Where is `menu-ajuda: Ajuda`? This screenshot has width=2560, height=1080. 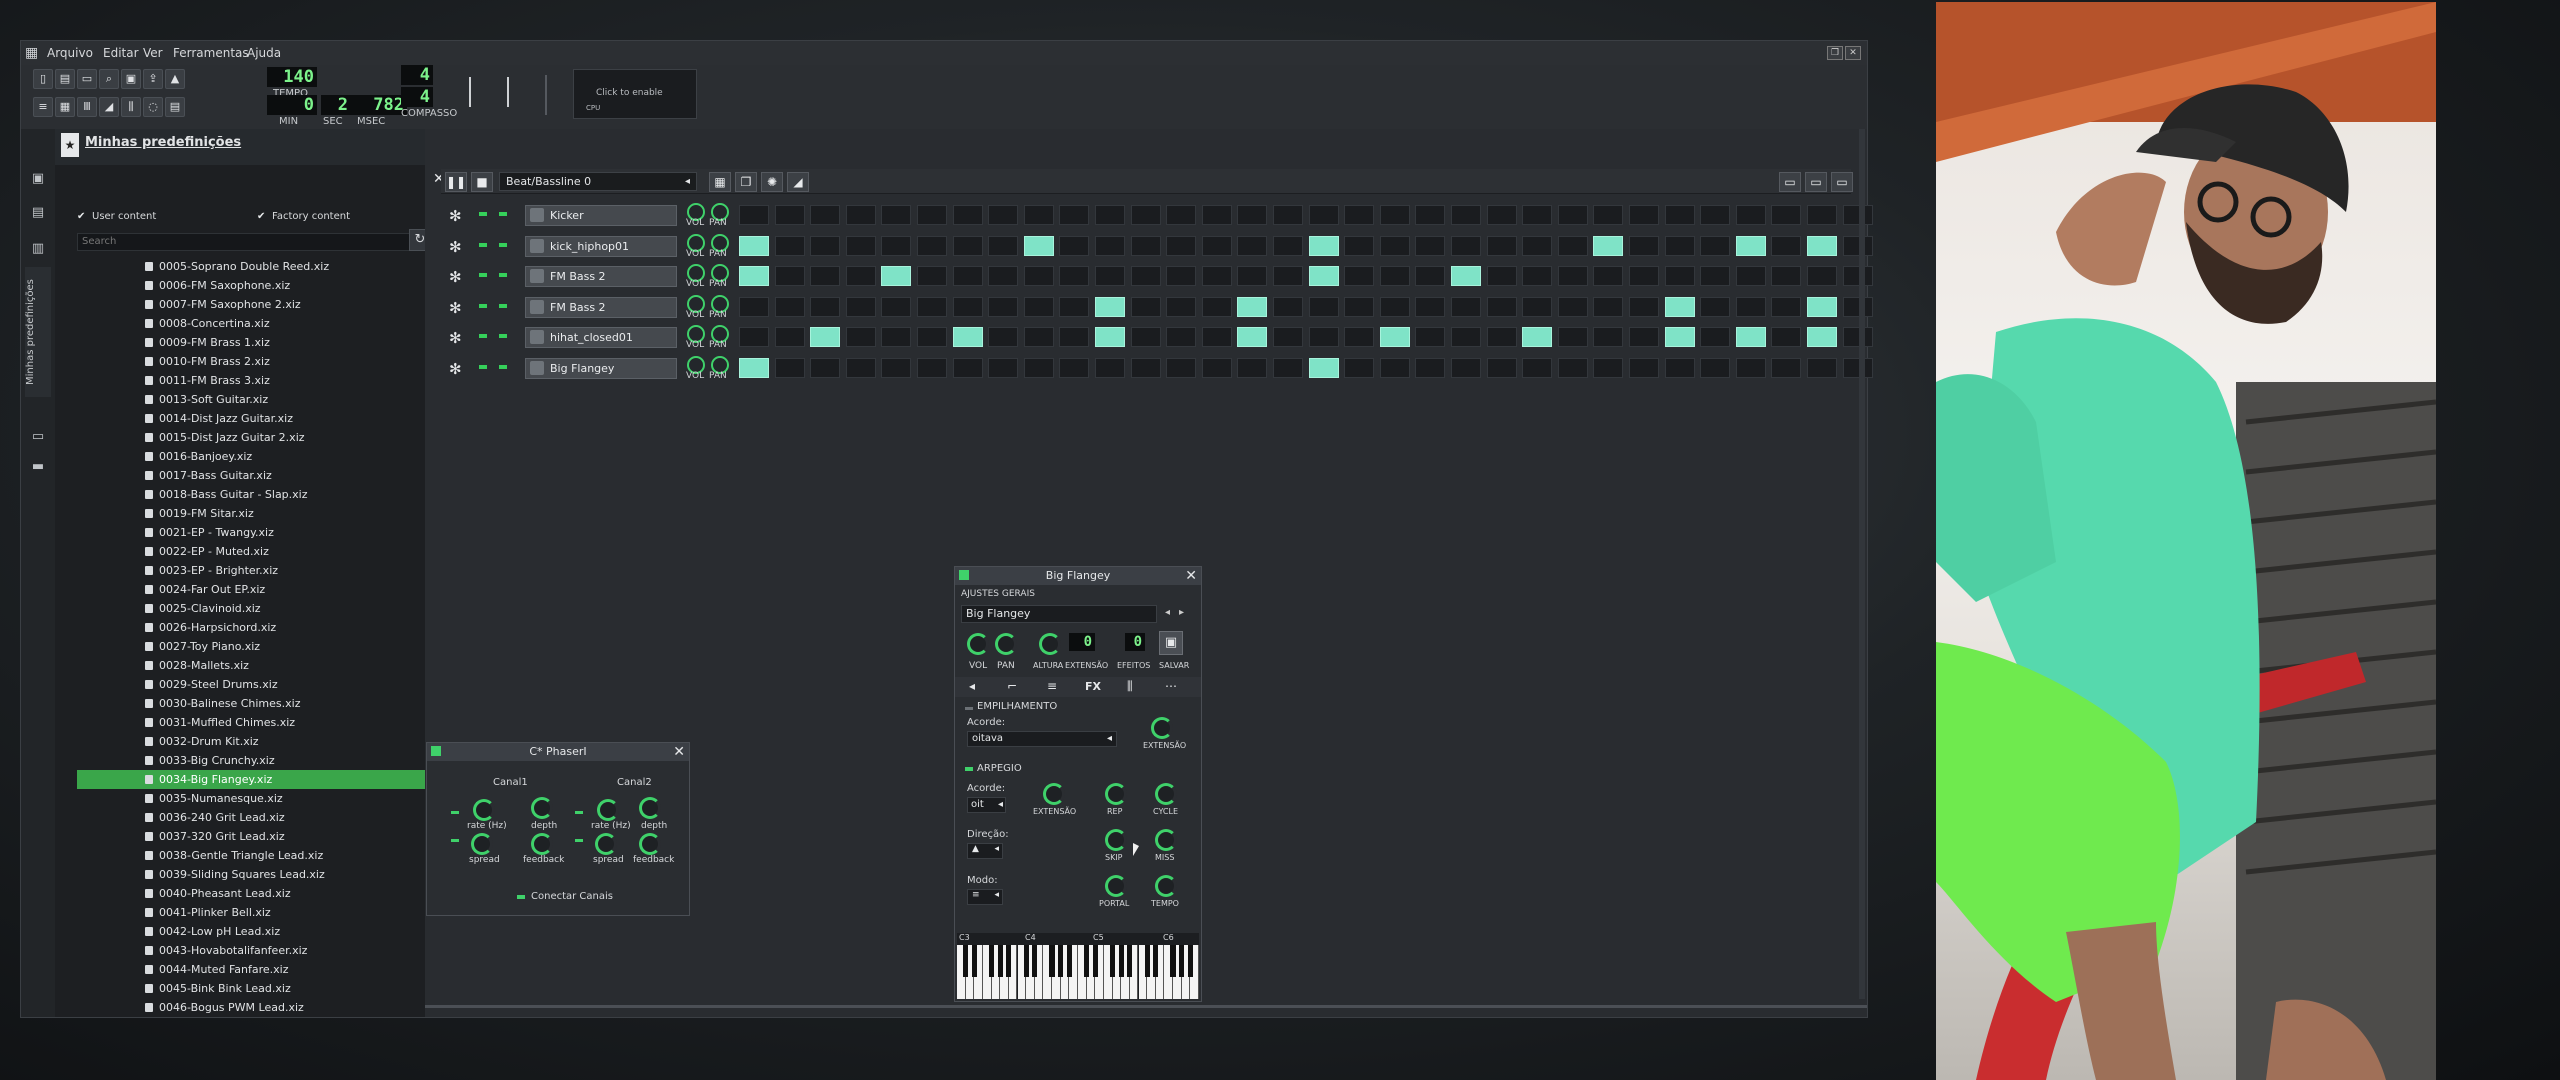 menu-ajuda: Ajuda is located at coordinates (264, 53).